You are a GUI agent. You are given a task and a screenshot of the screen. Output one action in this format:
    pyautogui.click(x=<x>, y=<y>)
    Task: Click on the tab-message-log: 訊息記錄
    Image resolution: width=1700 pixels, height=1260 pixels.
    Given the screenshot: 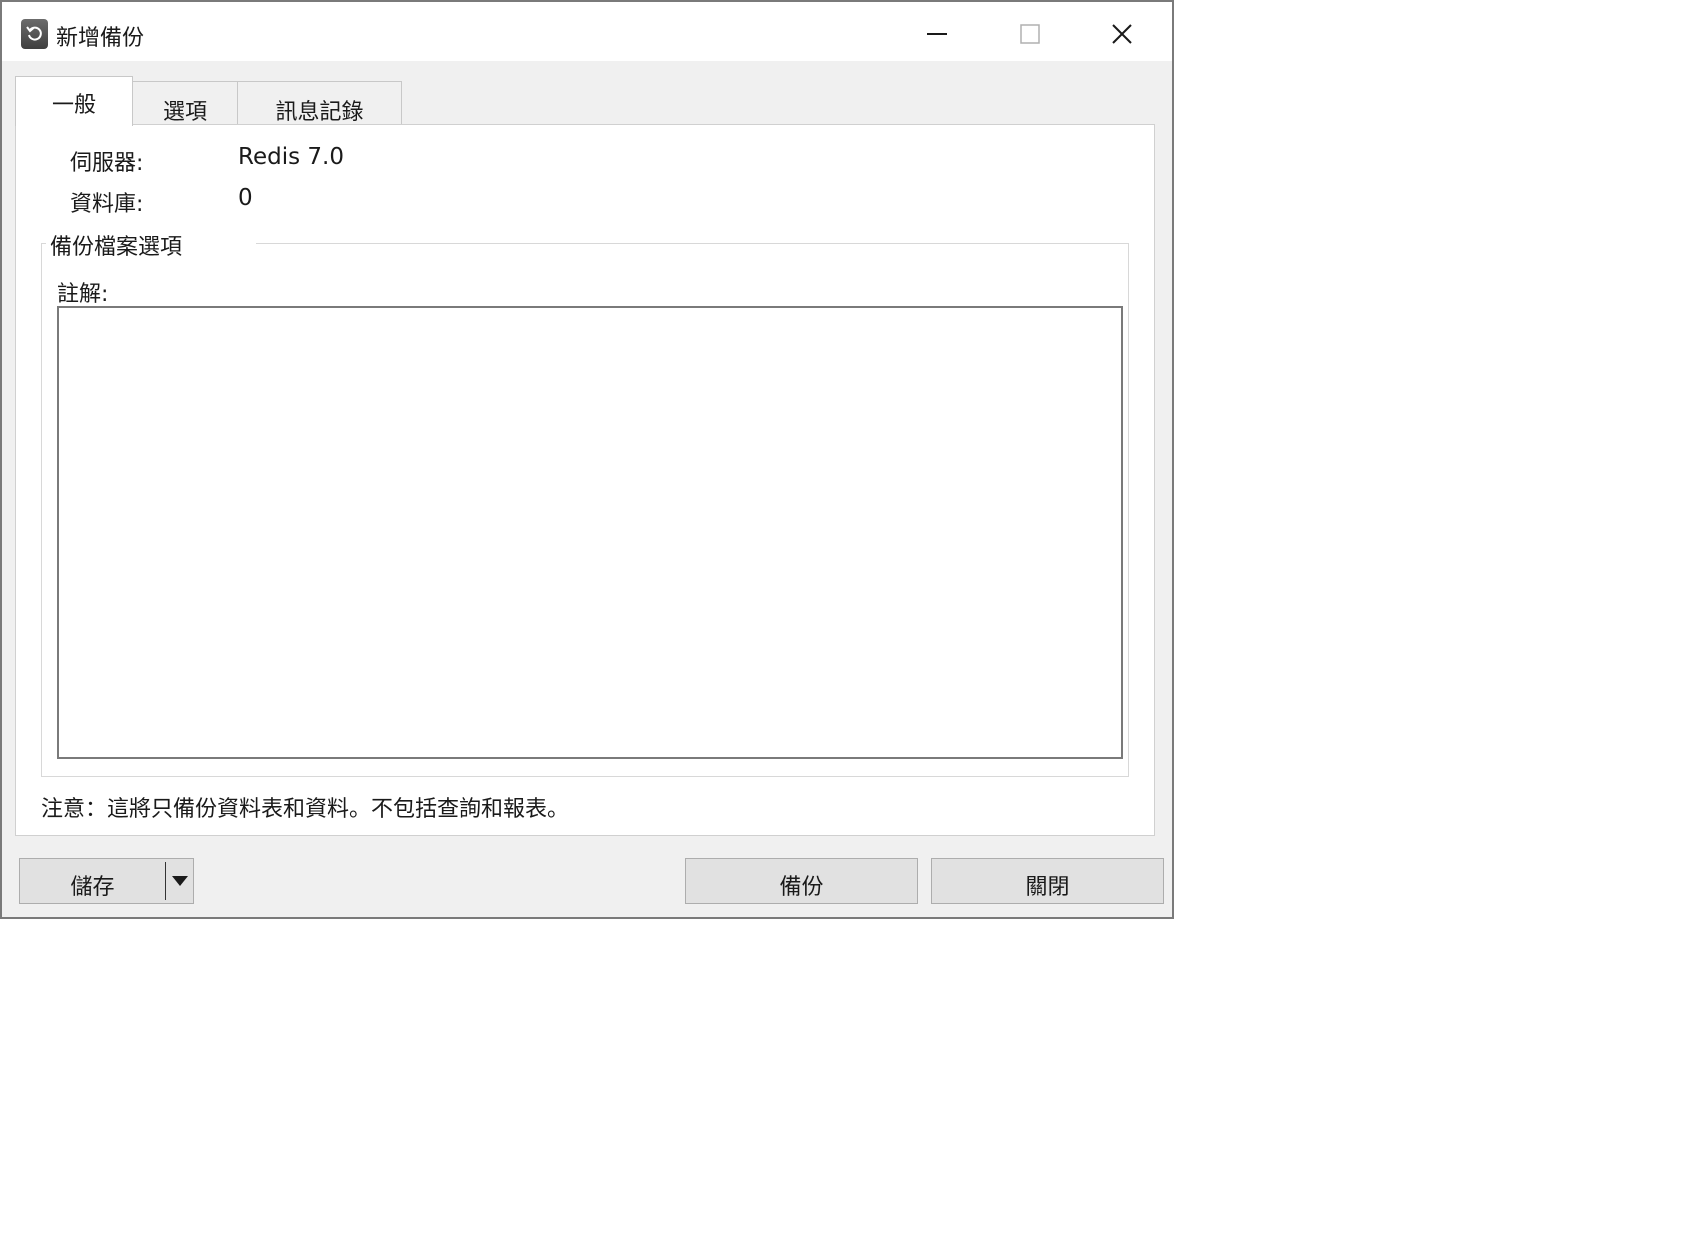 What is the action you would take?
    pyautogui.click(x=319, y=103)
    